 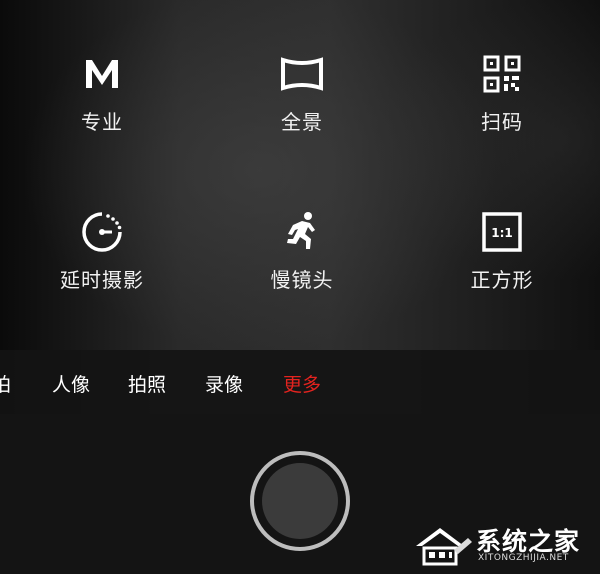 What do you see at coordinates (102, 74) in the screenshot?
I see `m-letter-icon` at bounding box center [102, 74].